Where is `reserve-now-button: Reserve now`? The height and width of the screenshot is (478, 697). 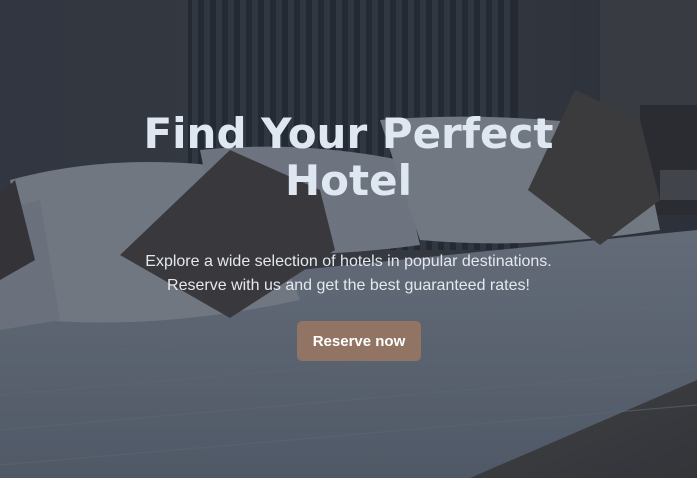
reserve-now-button: Reserve now is located at coordinates (359, 341).